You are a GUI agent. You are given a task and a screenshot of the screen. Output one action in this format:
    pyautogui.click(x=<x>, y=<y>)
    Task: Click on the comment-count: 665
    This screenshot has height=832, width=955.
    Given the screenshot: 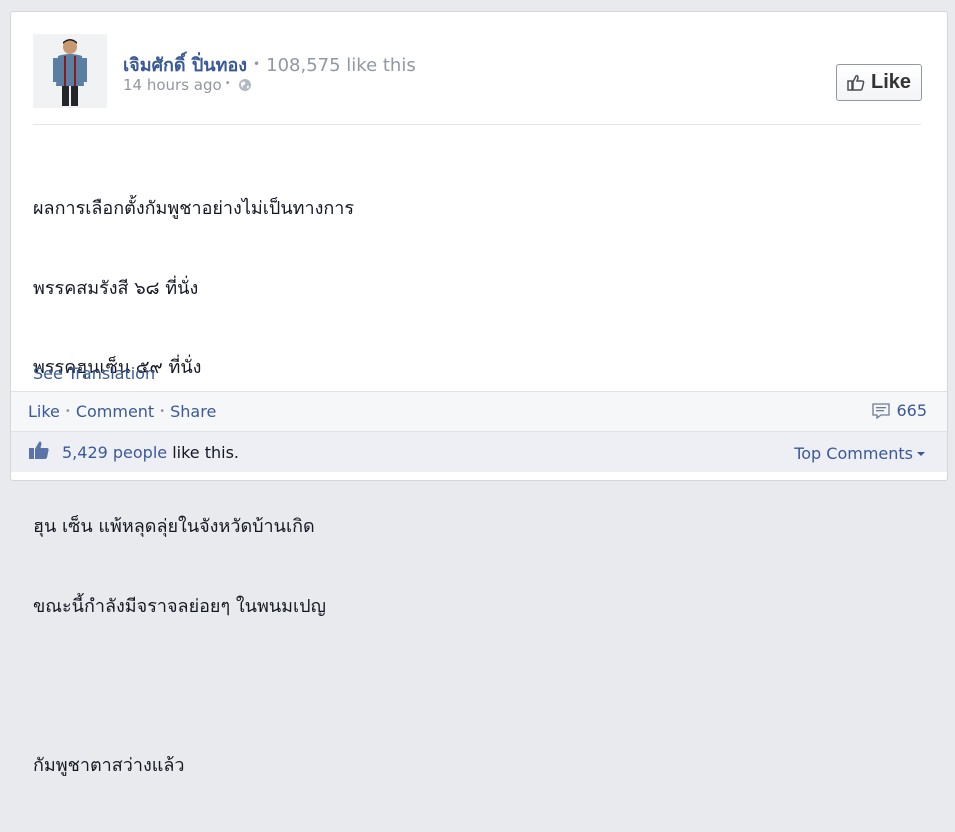 What is the action you would take?
    pyautogui.click(x=899, y=410)
    